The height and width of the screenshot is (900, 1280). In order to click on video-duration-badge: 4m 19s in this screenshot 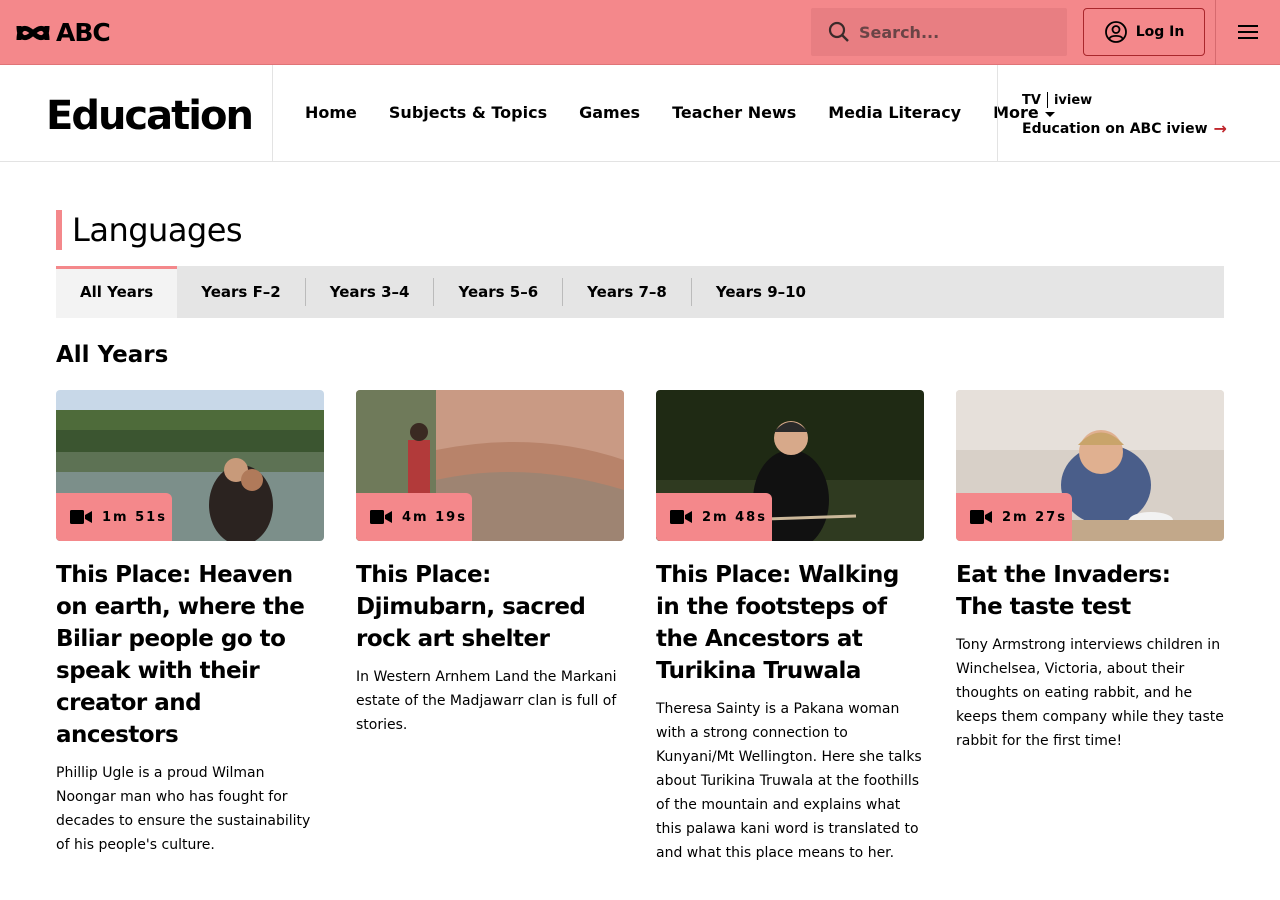, I will do `click(414, 517)`.